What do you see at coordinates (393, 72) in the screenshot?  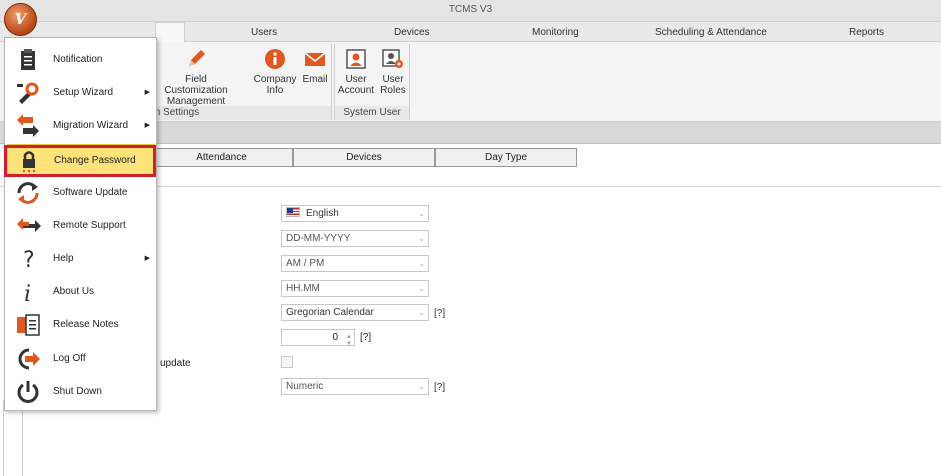 I see `user-roles-button: User Roles` at bounding box center [393, 72].